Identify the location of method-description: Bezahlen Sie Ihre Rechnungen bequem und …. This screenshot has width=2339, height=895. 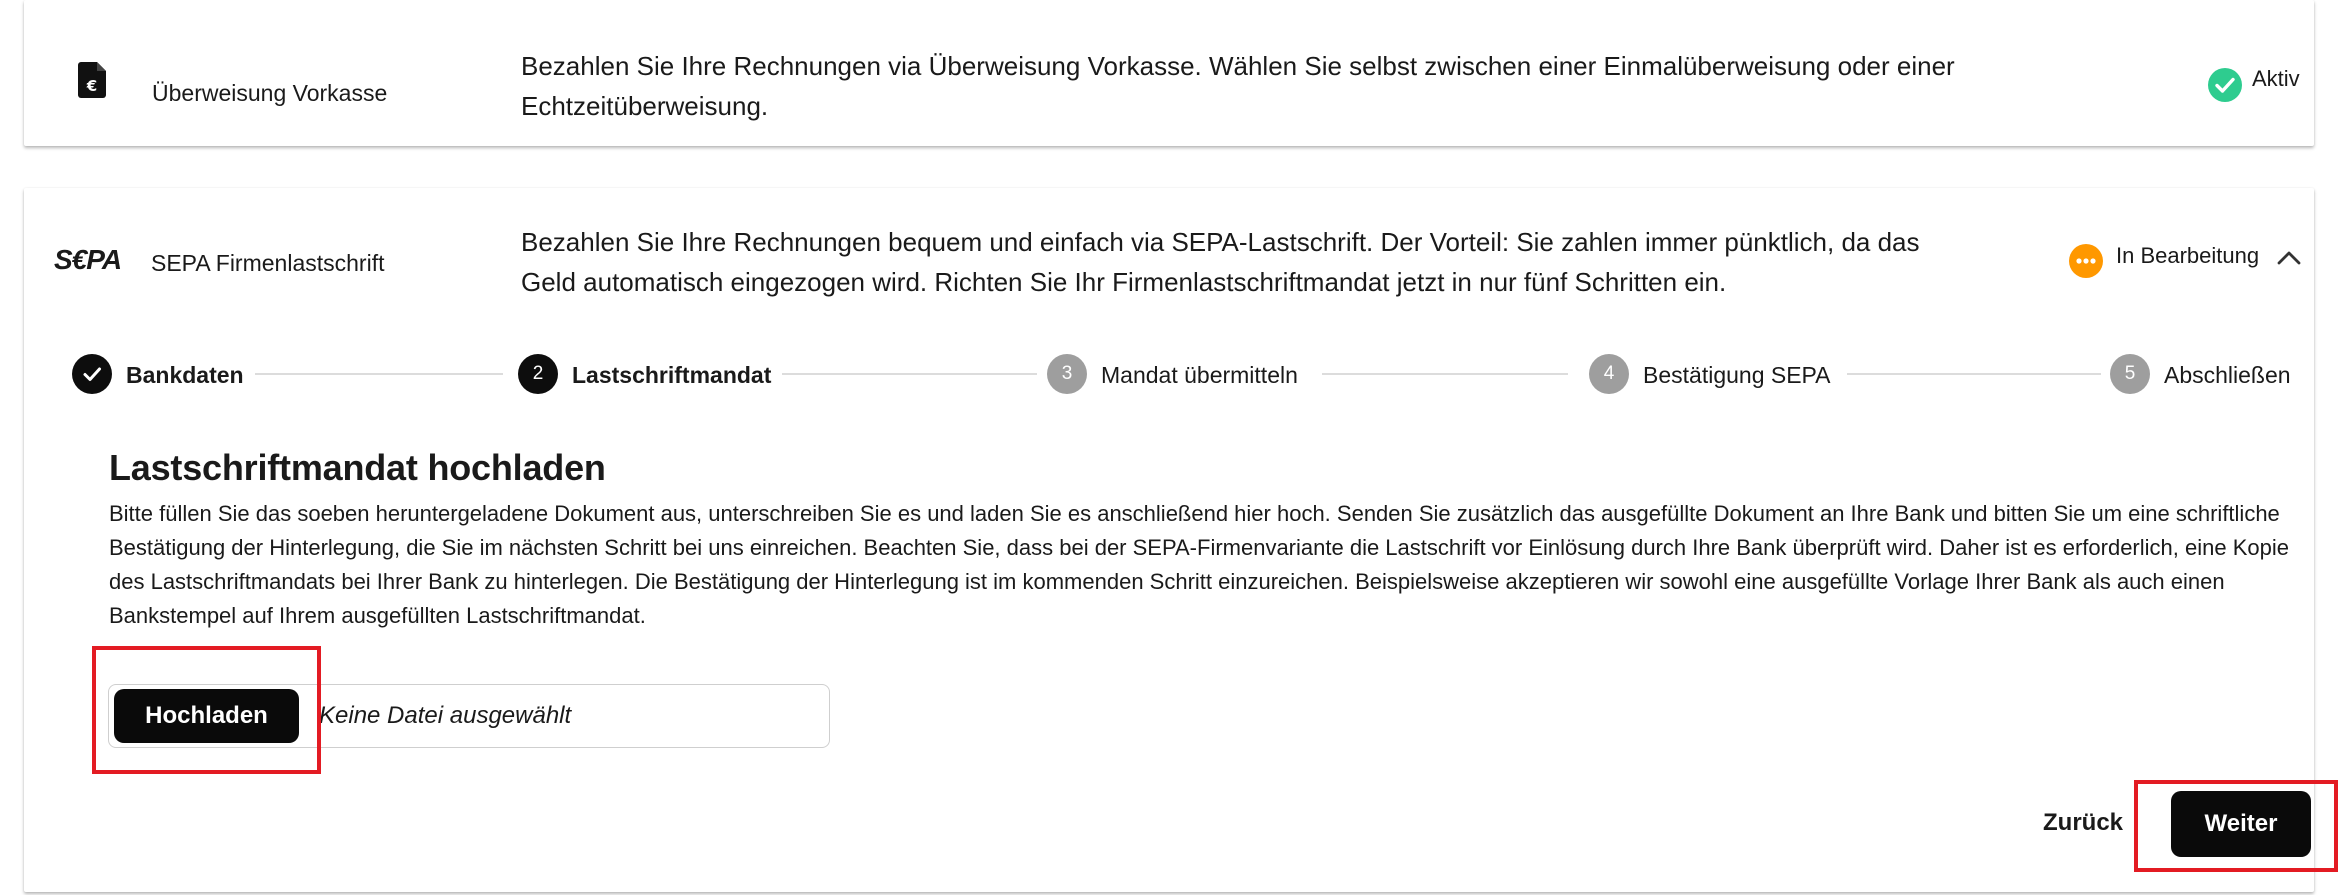
(1220, 262).